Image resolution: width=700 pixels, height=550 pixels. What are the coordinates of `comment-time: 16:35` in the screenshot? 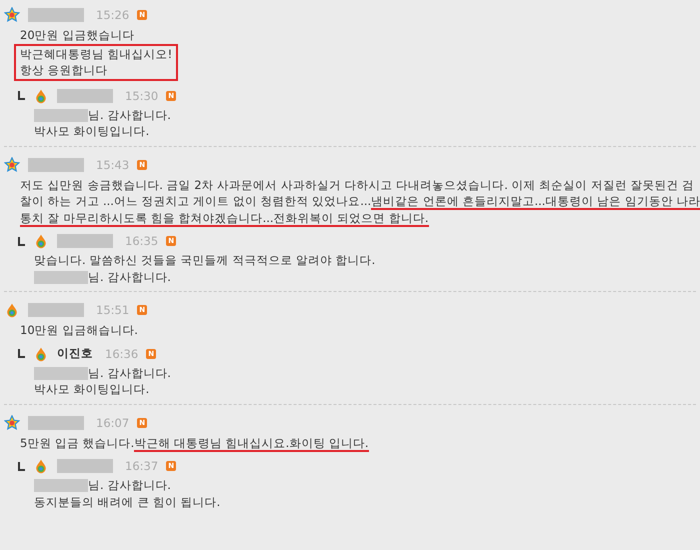 It's located at (141, 241).